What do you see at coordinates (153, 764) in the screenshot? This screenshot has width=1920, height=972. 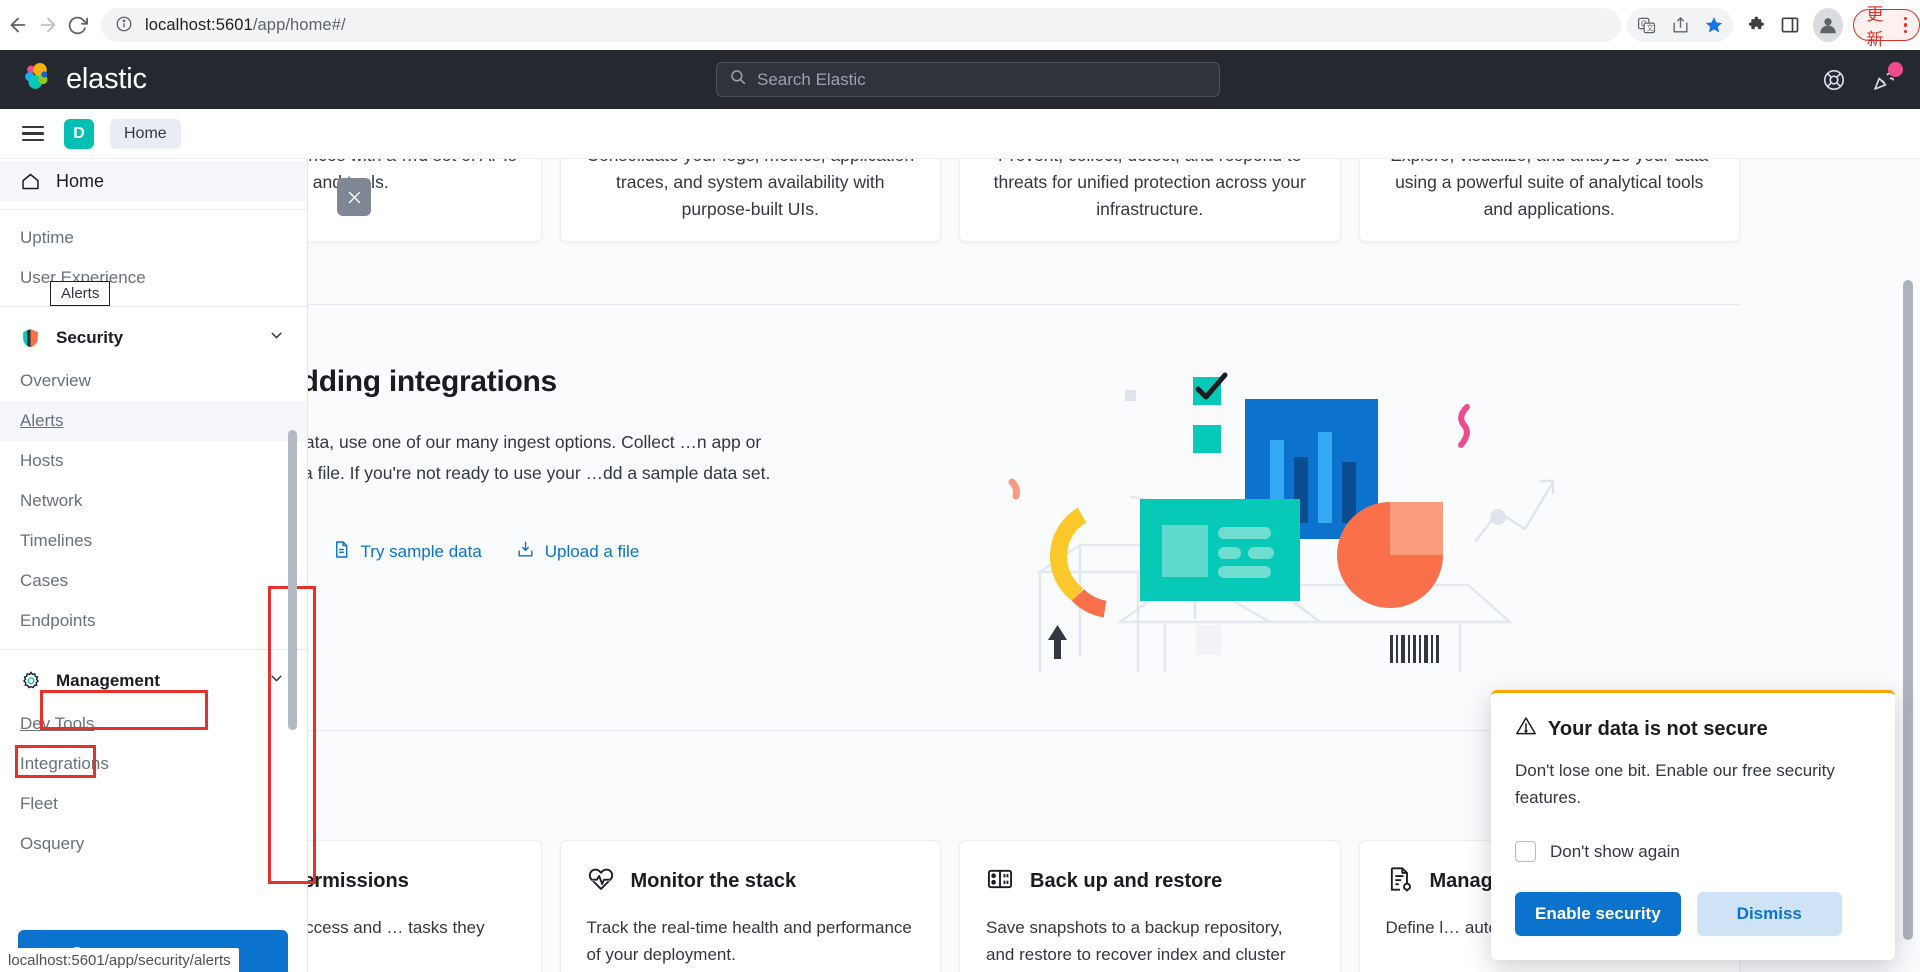 I see `sidebar-item-integrations: Integrations` at bounding box center [153, 764].